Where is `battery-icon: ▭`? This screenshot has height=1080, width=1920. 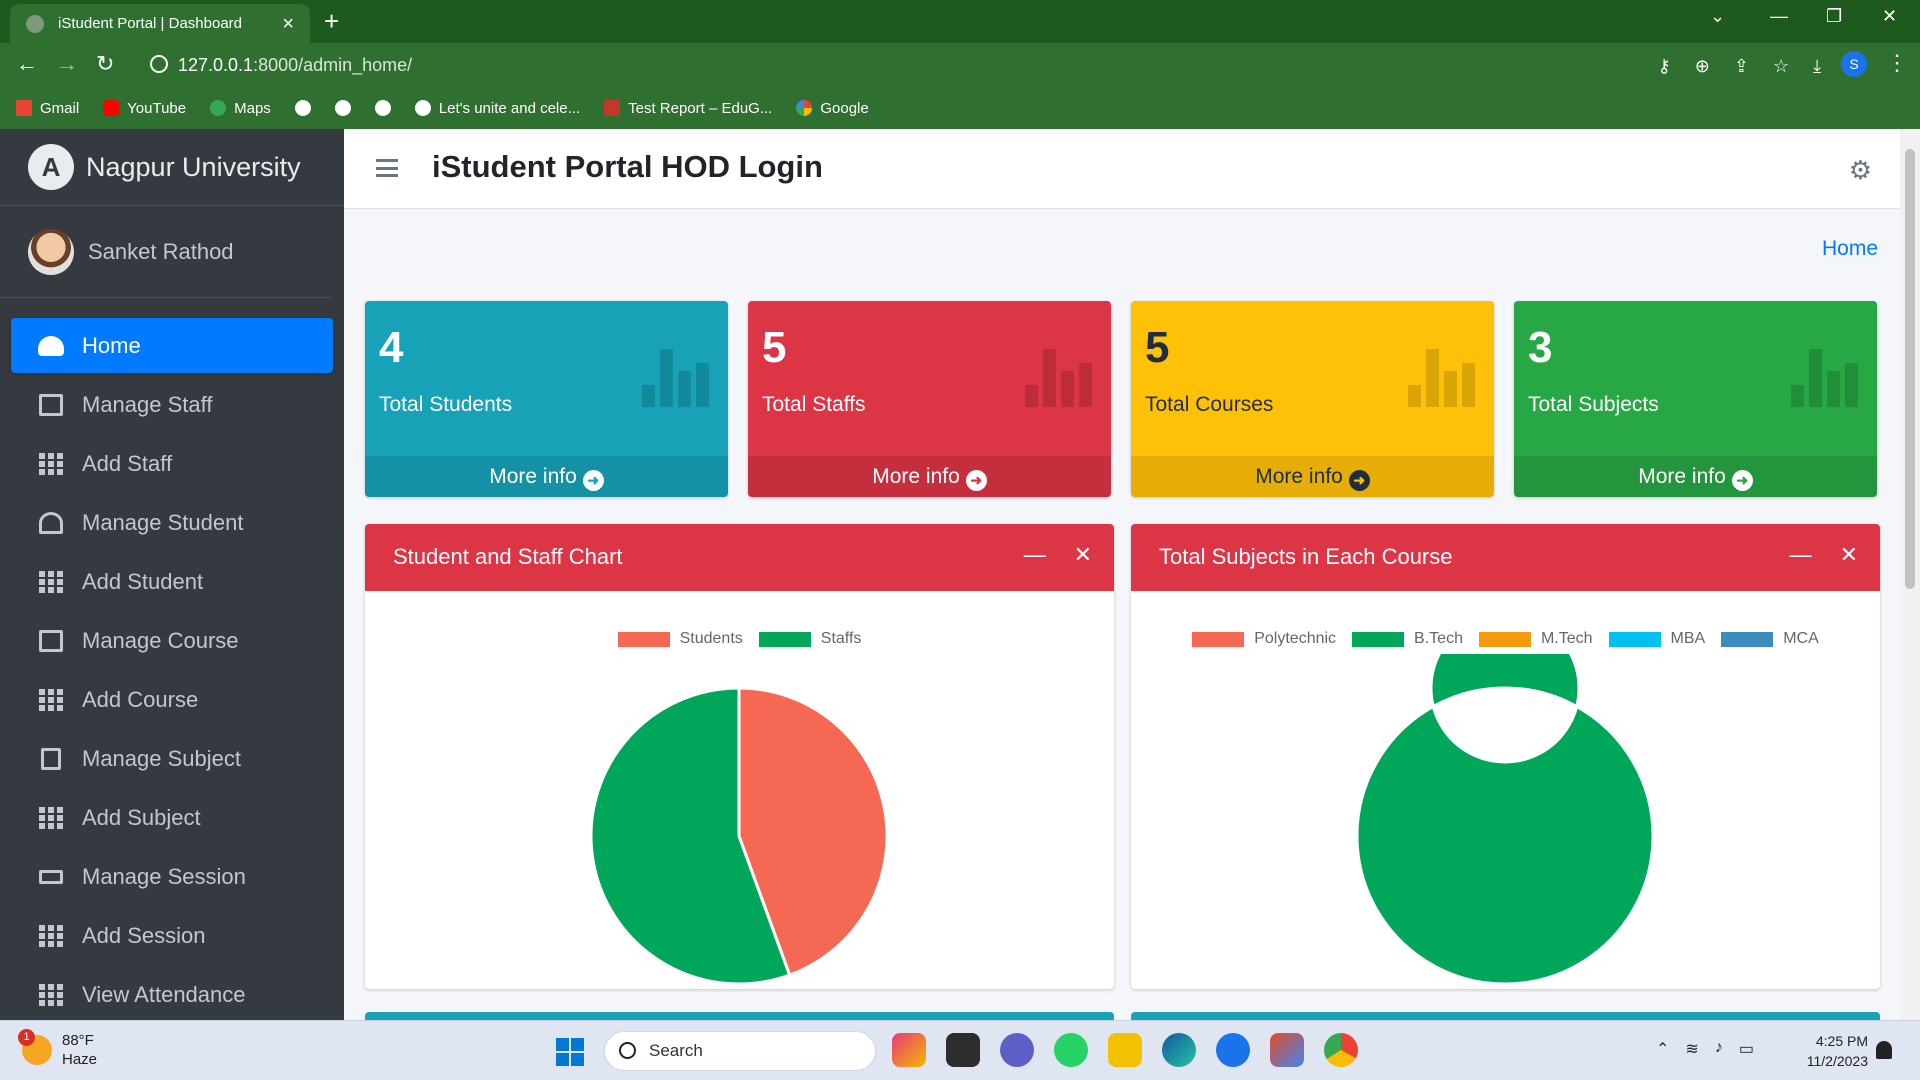 battery-icon: ▭ is located at coordinates (1746, 1049).